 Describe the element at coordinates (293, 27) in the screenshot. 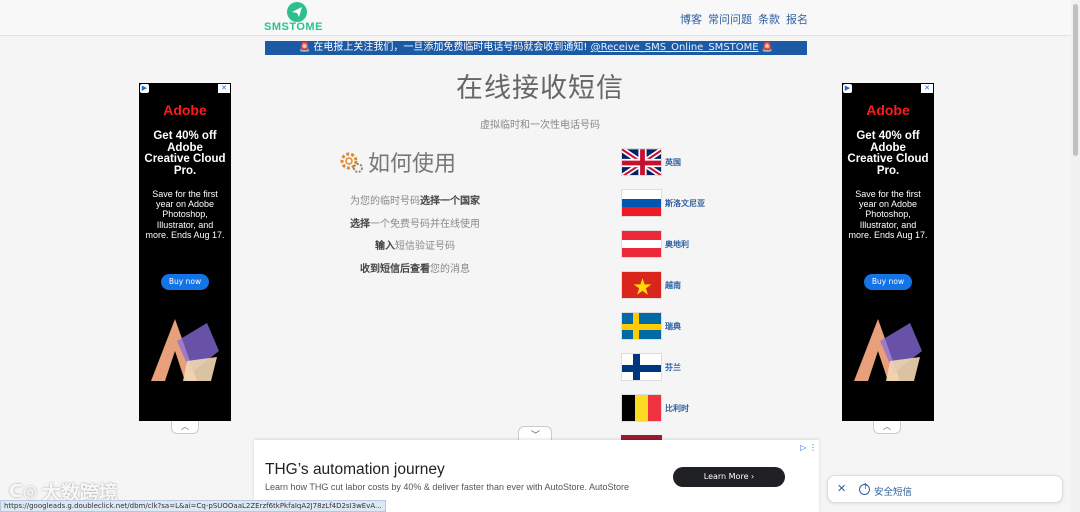

I see `logo-text: SMSTOME` at that location.